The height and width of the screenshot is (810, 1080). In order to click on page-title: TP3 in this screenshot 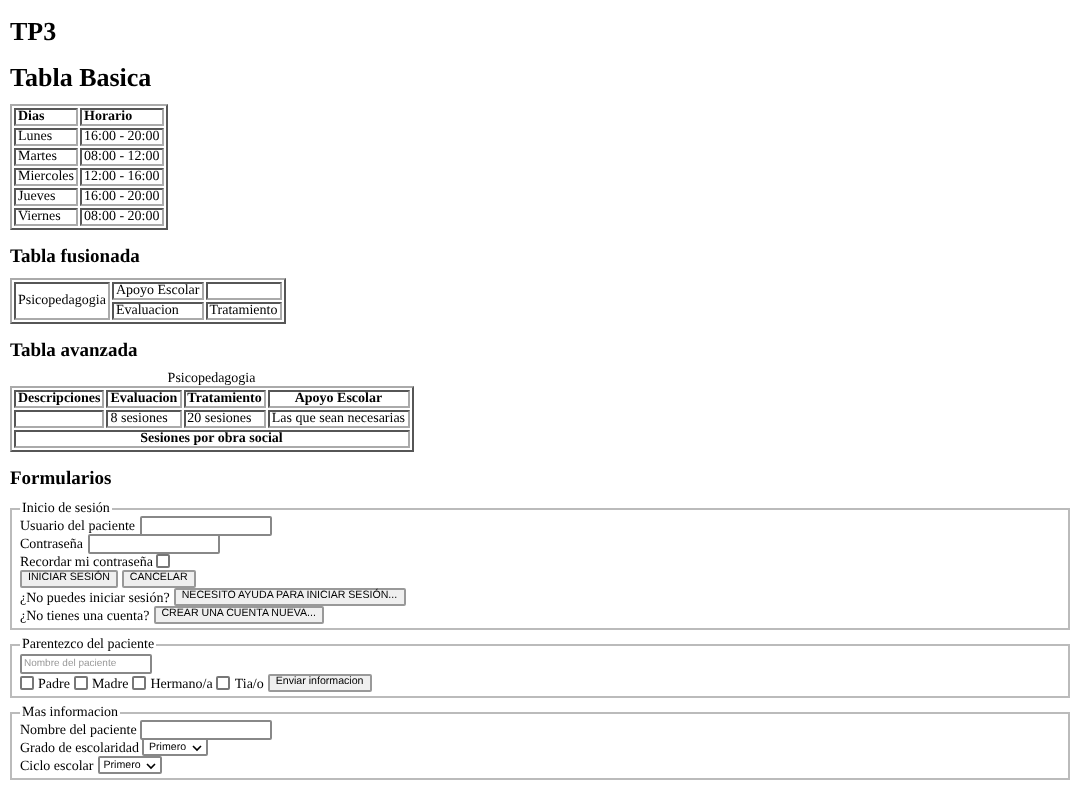, I will do `click(34, 32)`.